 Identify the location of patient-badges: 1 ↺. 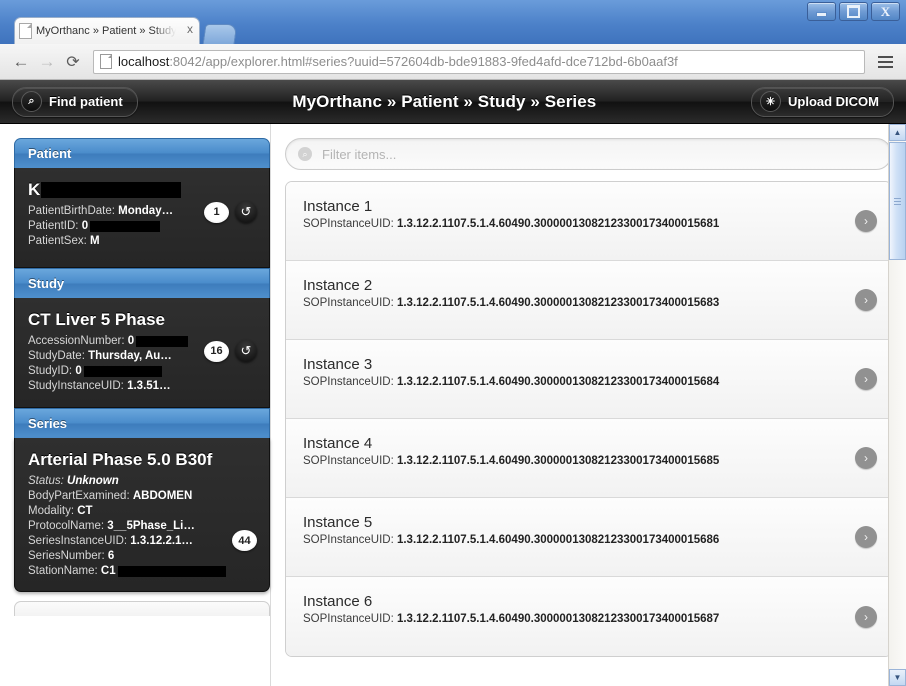
(230, 212).